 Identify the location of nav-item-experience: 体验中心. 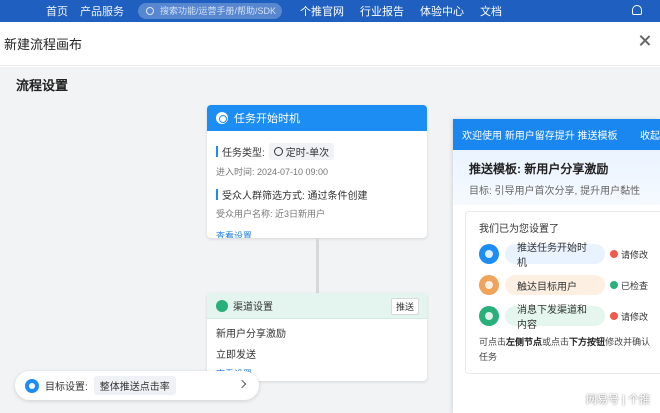
(442, 11).